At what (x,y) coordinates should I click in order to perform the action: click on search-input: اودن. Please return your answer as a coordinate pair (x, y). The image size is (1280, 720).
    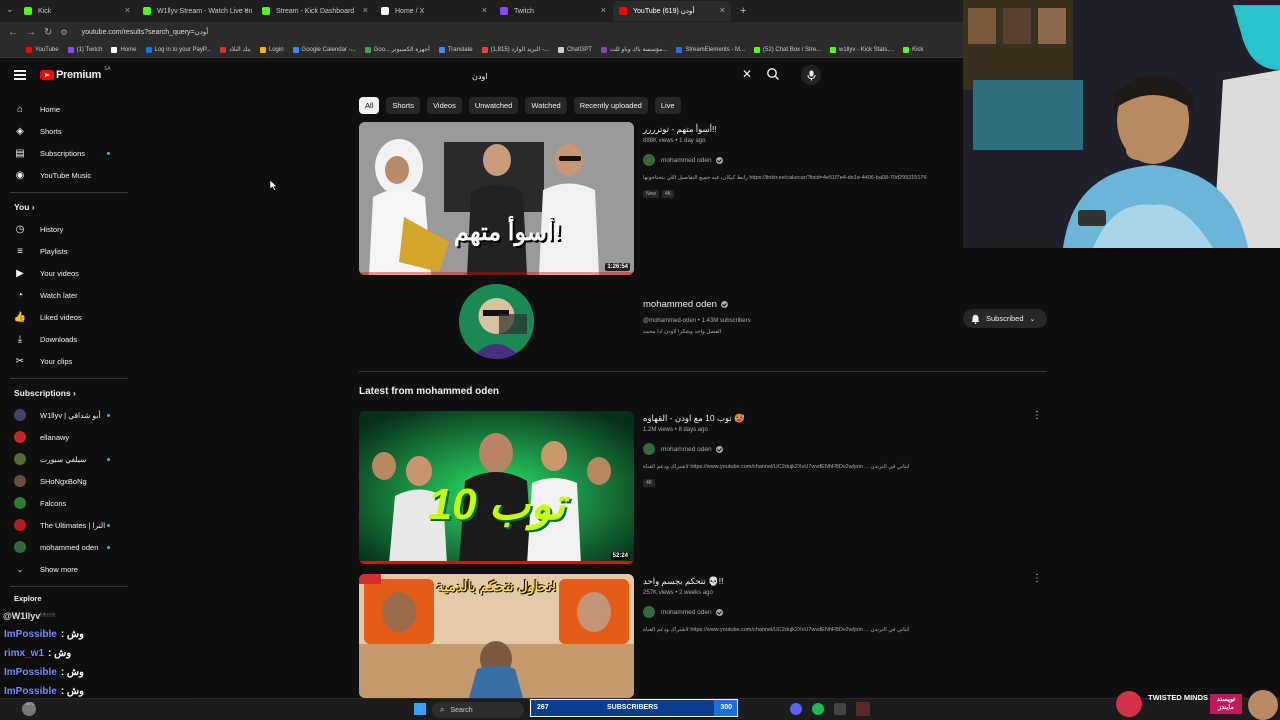
    Looking at the image, I should click on (610, 76).